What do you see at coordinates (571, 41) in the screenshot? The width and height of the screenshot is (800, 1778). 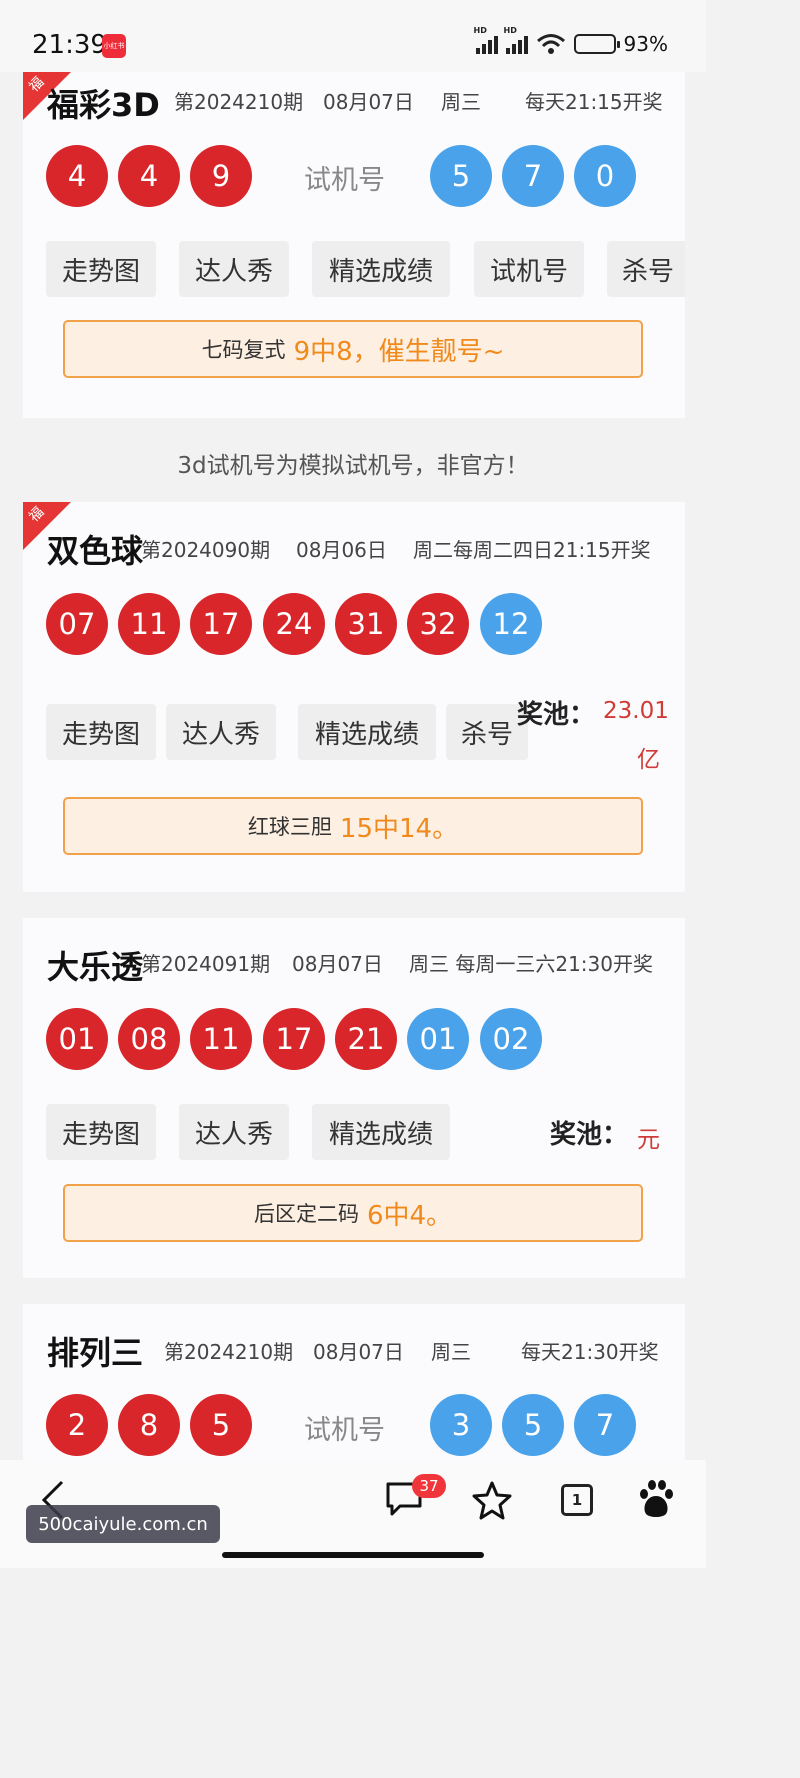 I see `status-indicators: HD HD 93%` at bounding box center [571, 41].